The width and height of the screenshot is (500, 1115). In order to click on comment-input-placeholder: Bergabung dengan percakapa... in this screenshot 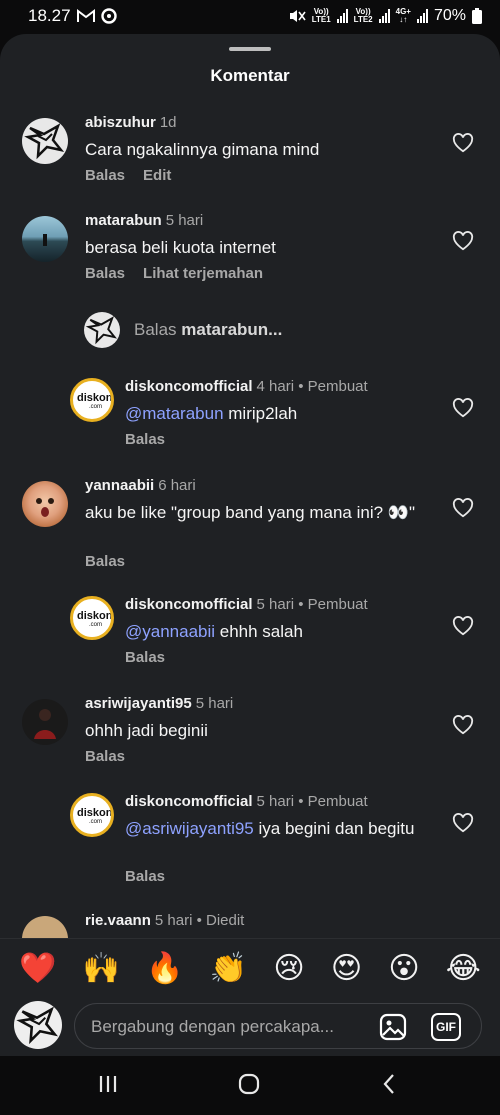, I will do `click(212, 1026)`.